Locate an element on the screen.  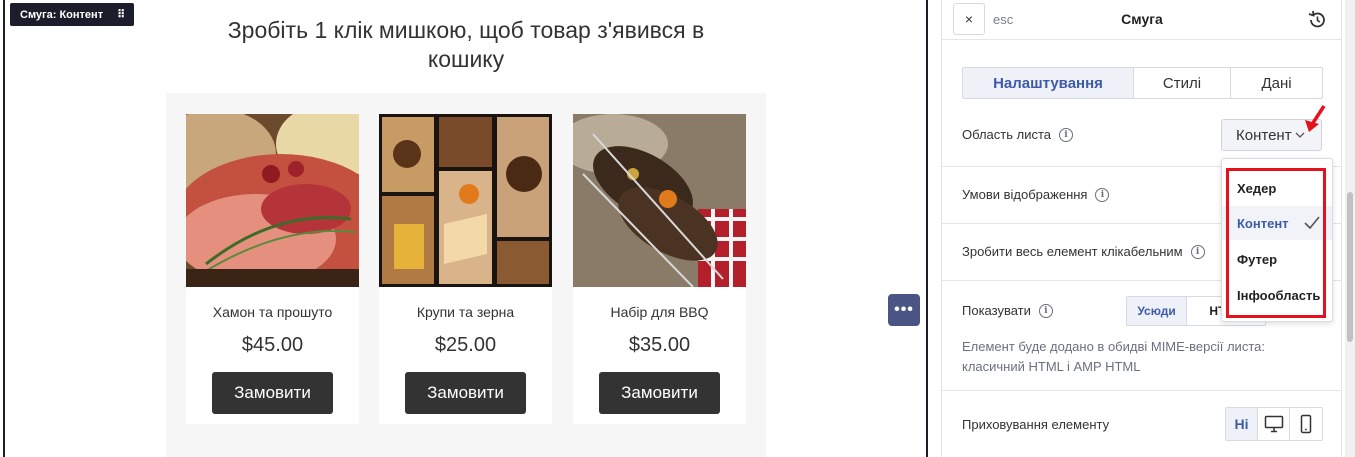
product-price: $45.00 is located at coordinates (272, 345).